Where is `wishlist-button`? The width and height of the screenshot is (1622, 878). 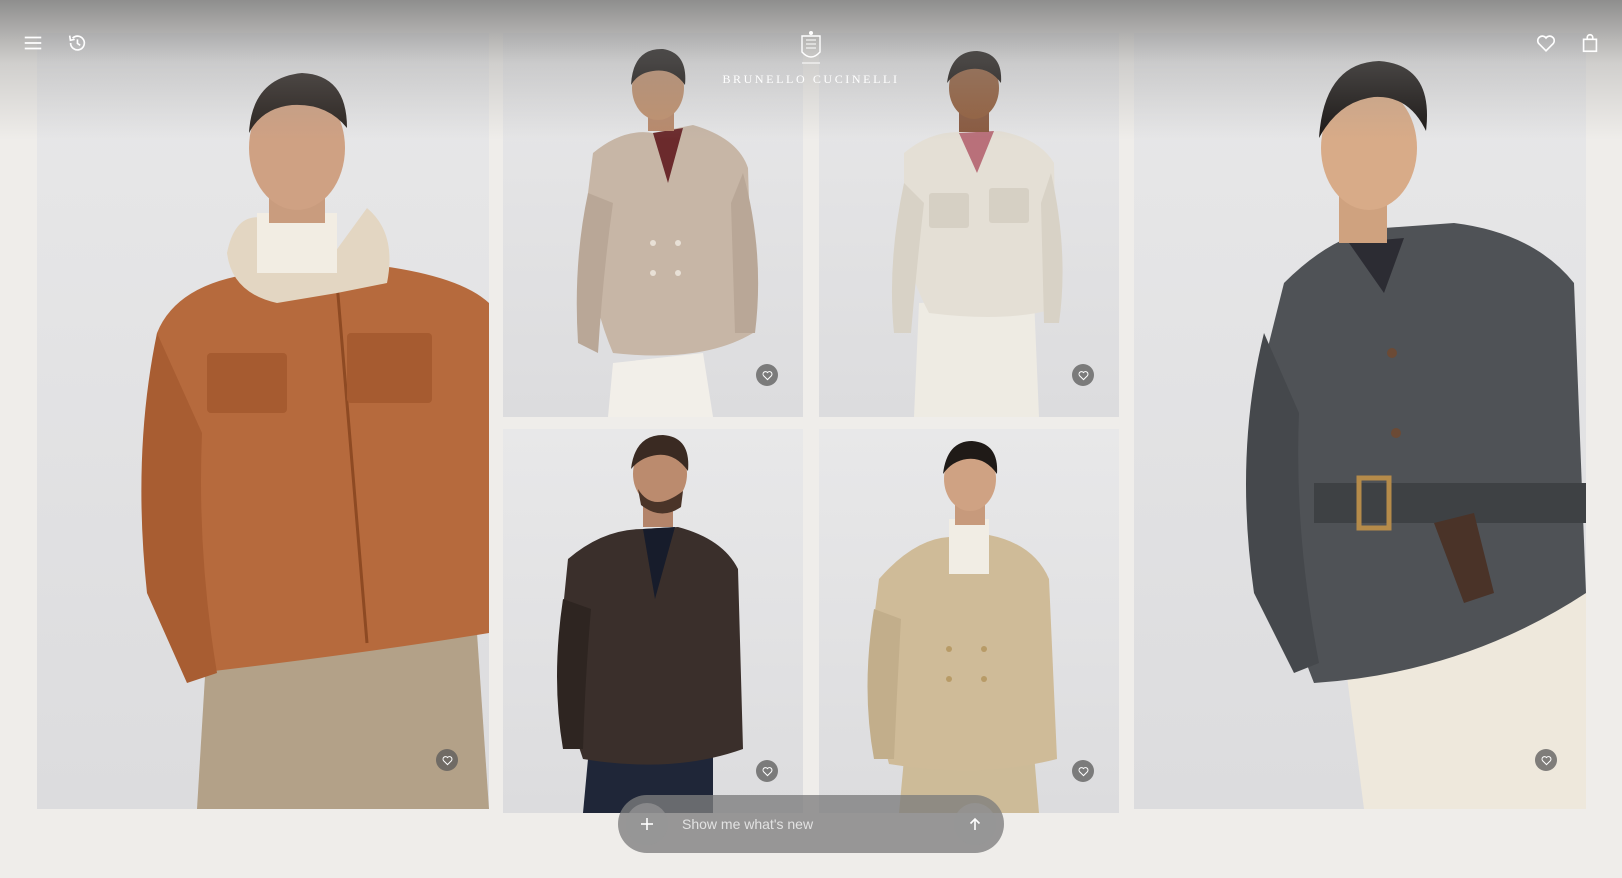 wishlist-button is located at coordinates (1546, 43).